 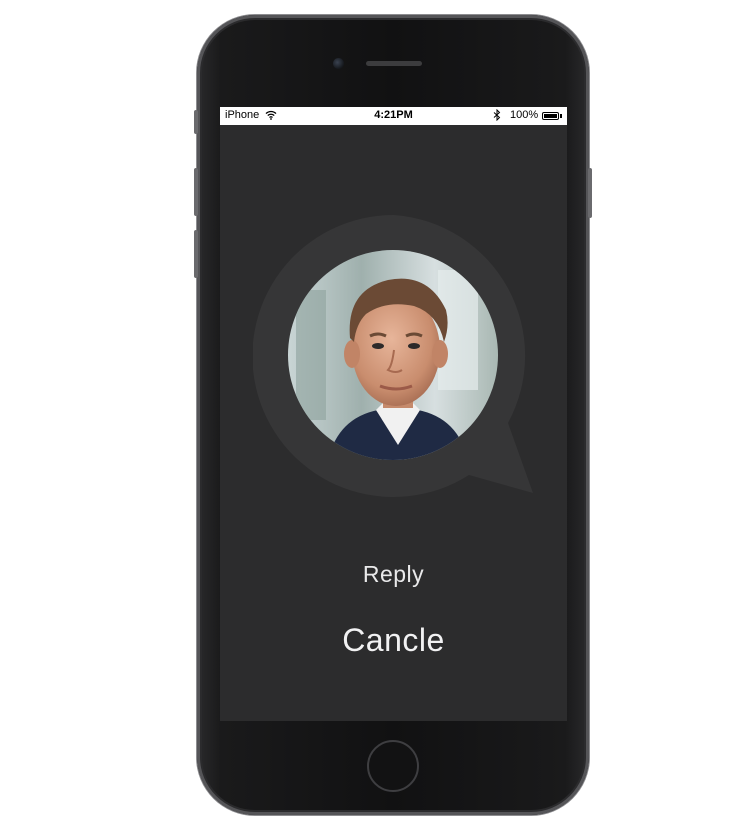 I want to click on battery-tip, so click(x=561, y=116).